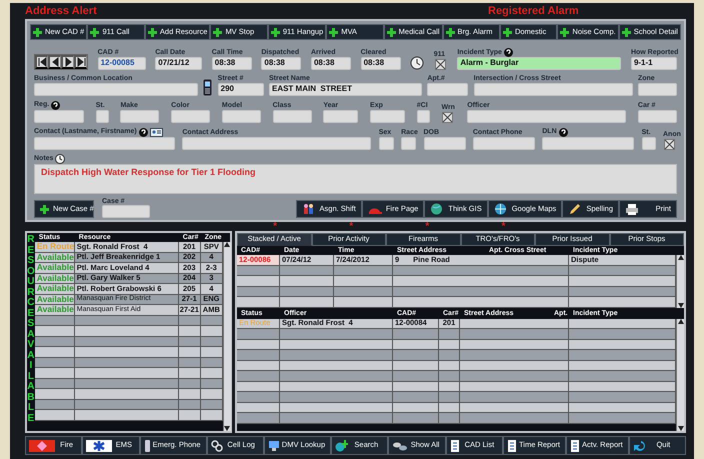  Describe the element at coordinates (31, 329) in the screenshot. I see `side-label: RESOURCES AVAILABLE` at that location.